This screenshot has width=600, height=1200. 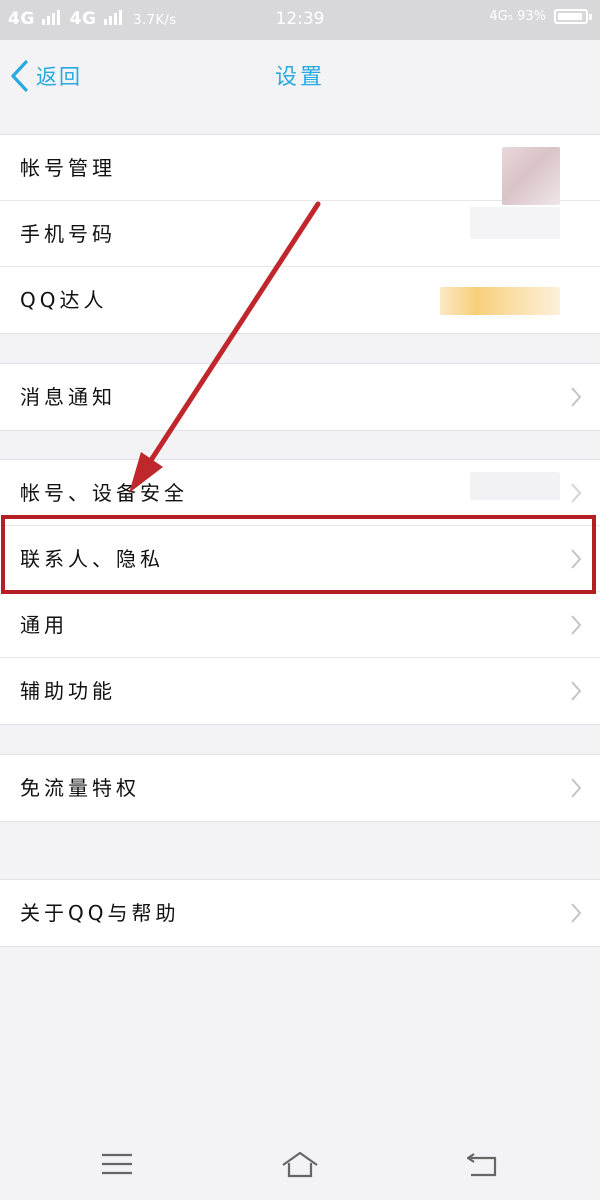 What do you see at coordinates (44, 625) in the screenshot?
I see `row-label: 通用` at bounding box center [44, 625].